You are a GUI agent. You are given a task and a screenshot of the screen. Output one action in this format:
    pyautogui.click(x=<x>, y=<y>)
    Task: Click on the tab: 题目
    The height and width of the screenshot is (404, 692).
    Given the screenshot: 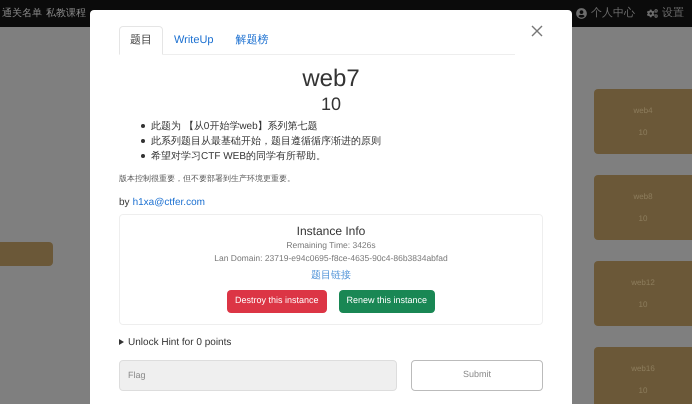 What is the action you would take?
    pyautogui.click(x=141, y=40)
    